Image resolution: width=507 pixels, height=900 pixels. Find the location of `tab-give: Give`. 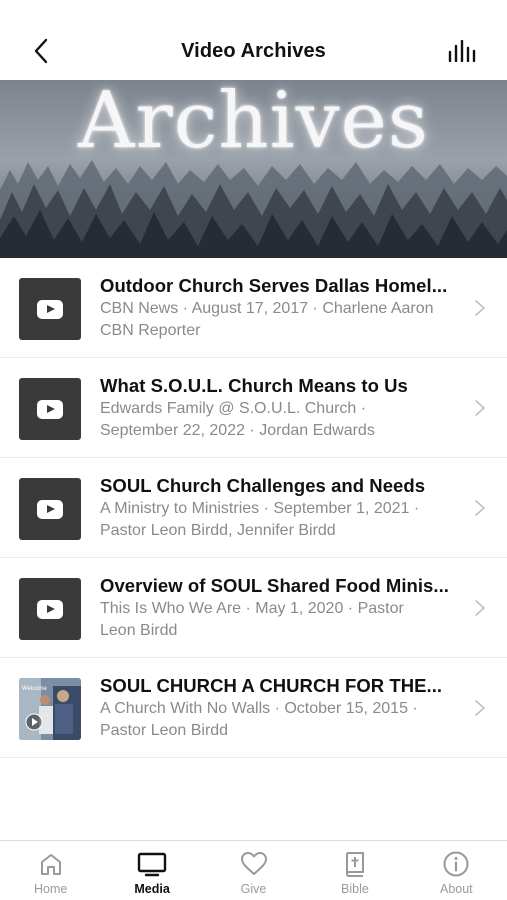

tab-give: Give is located at coordinates (253, 870).